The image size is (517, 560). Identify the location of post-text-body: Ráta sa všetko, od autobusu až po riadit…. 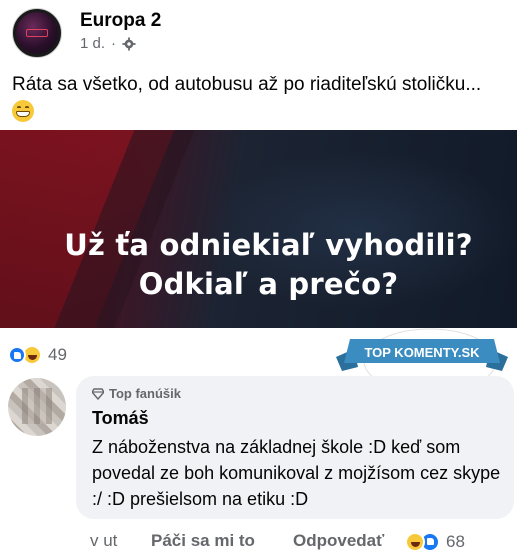
(247, 84).